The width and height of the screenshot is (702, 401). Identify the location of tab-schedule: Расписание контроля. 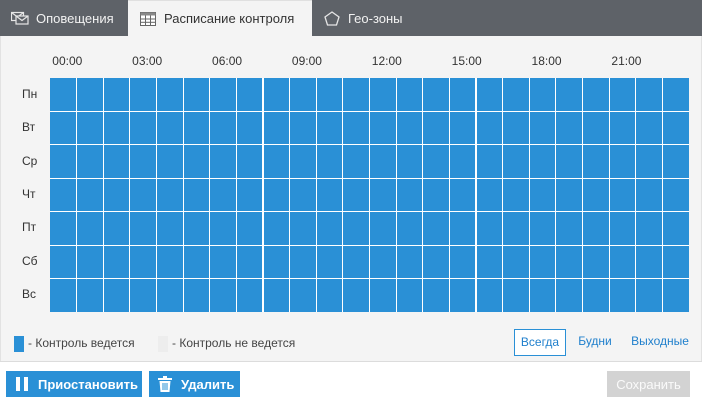
(220, 18).